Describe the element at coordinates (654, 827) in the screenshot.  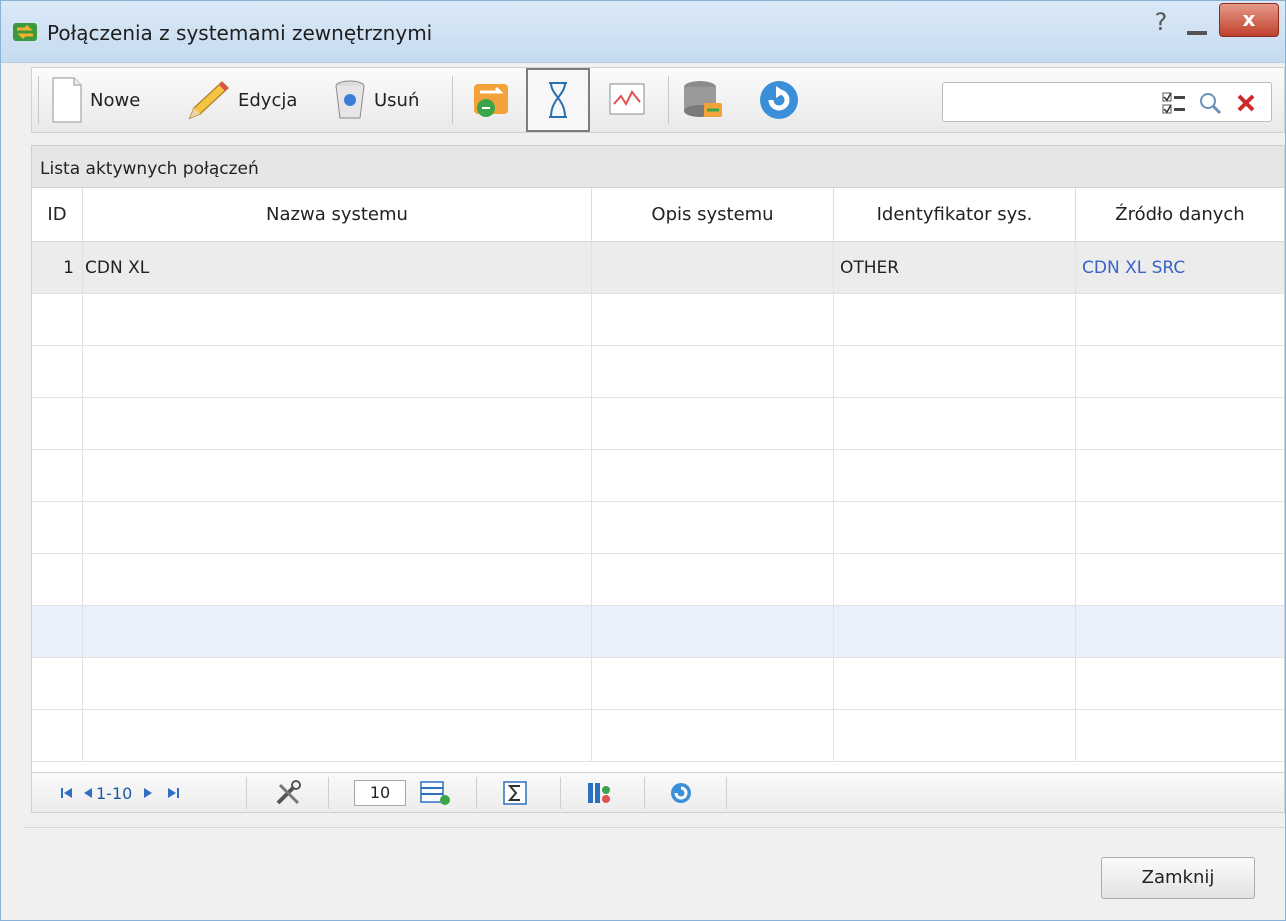
I see `footer-separator` at that location.